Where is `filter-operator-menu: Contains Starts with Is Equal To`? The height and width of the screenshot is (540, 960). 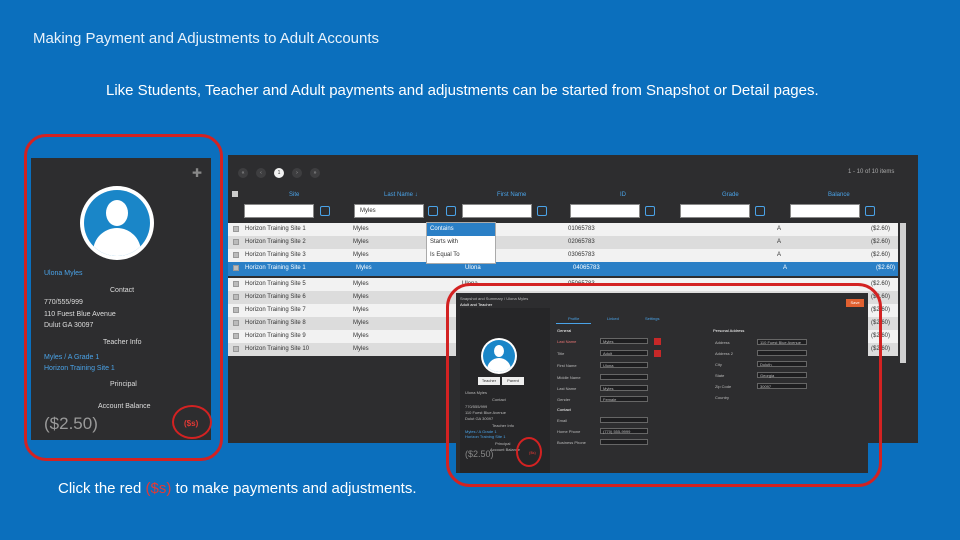
filter-operator-menu: Contains Starts with Is Equal To is located at coordinates (461, 243).